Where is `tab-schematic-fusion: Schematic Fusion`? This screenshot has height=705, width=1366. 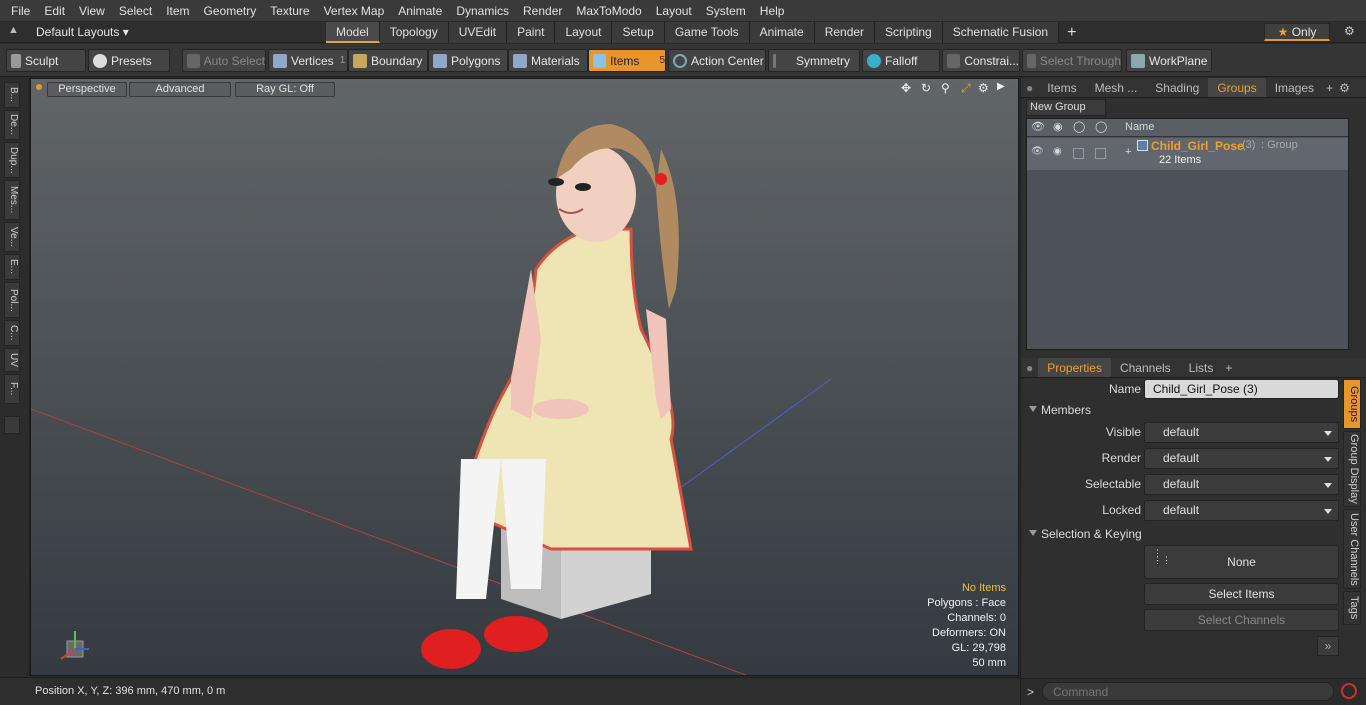 tab-schematic-fusion: Schematic Fusion is located at coordinates (1001, 32).